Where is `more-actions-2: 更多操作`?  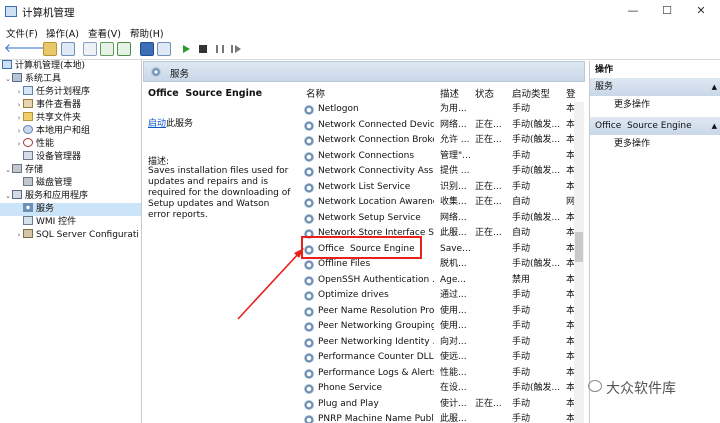 more-actions-2: 更多操作 is located at coordinates (655, 144).